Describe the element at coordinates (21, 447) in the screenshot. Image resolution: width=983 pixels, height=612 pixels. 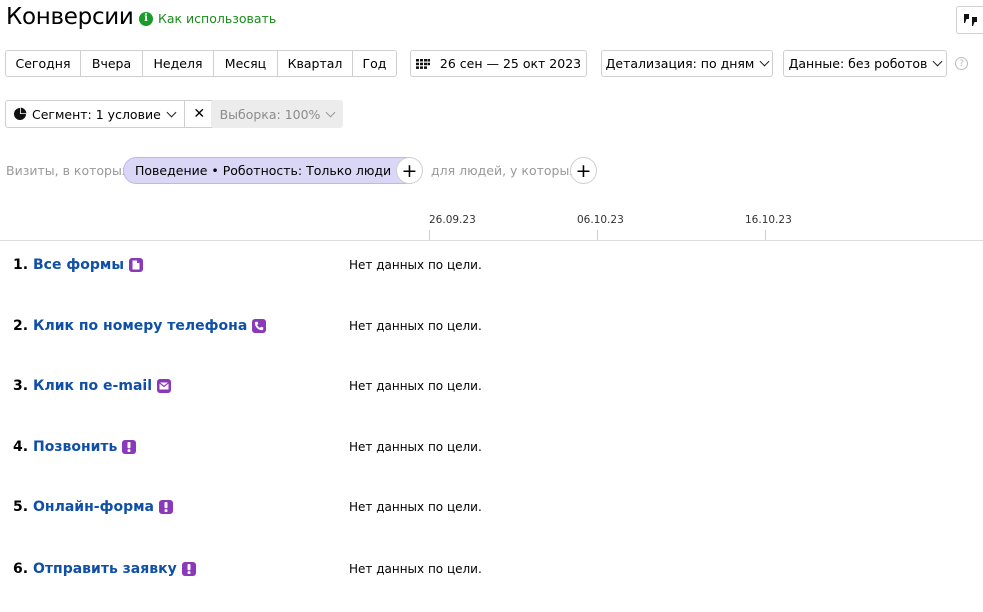
I see `goal-number: 4.` at that location.